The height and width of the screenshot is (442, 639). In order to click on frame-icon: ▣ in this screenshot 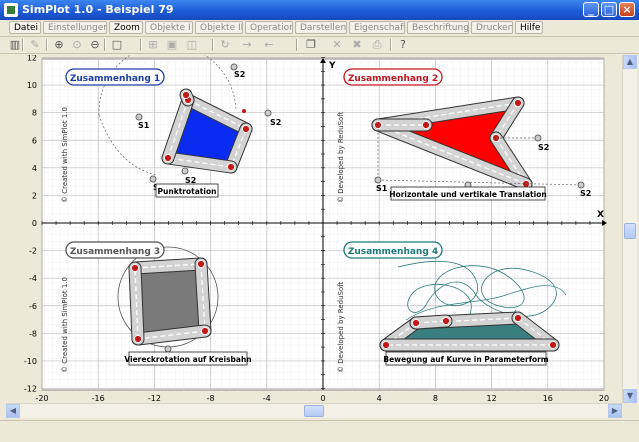, I will do `click(172, 45)`.